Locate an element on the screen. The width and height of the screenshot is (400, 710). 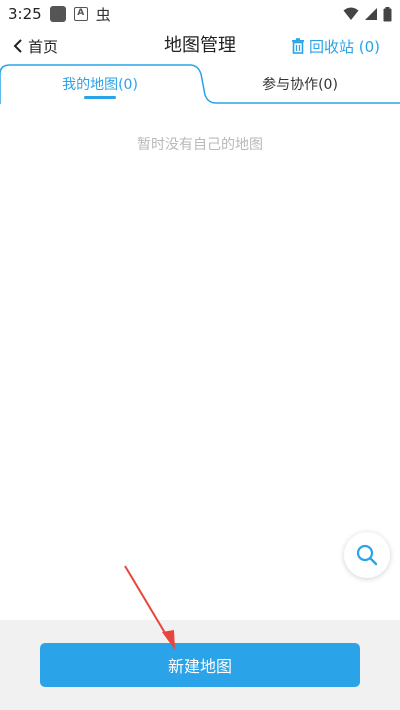
recycle-bin-button: 回收站 (0) is located at coordinates (335, 46).